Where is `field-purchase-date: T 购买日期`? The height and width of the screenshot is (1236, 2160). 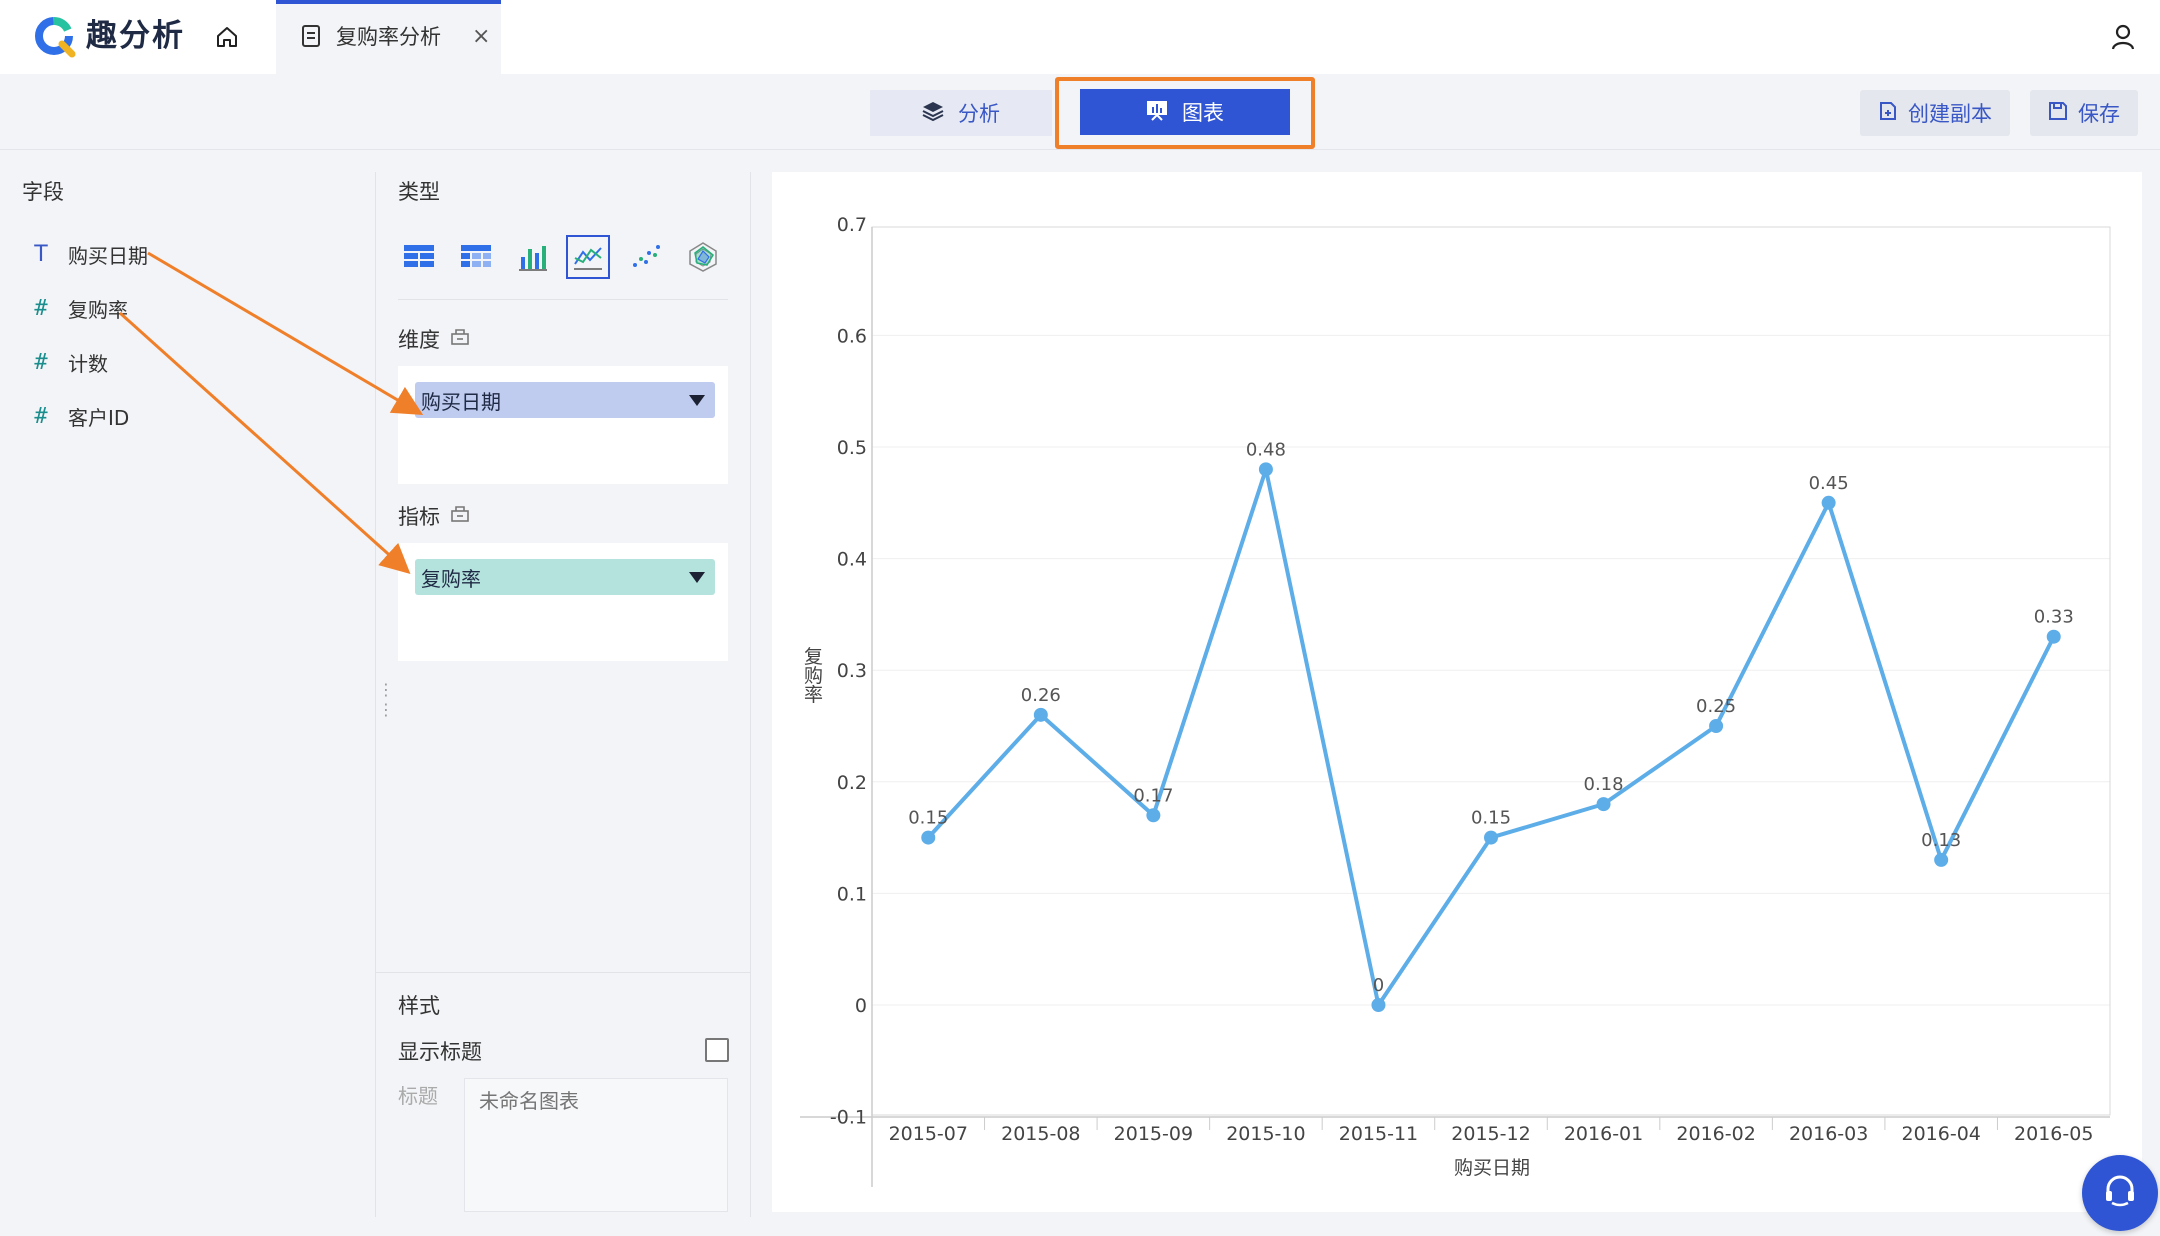 field-purchase-date: T 购买日期 is located at coordinates (89, 254).